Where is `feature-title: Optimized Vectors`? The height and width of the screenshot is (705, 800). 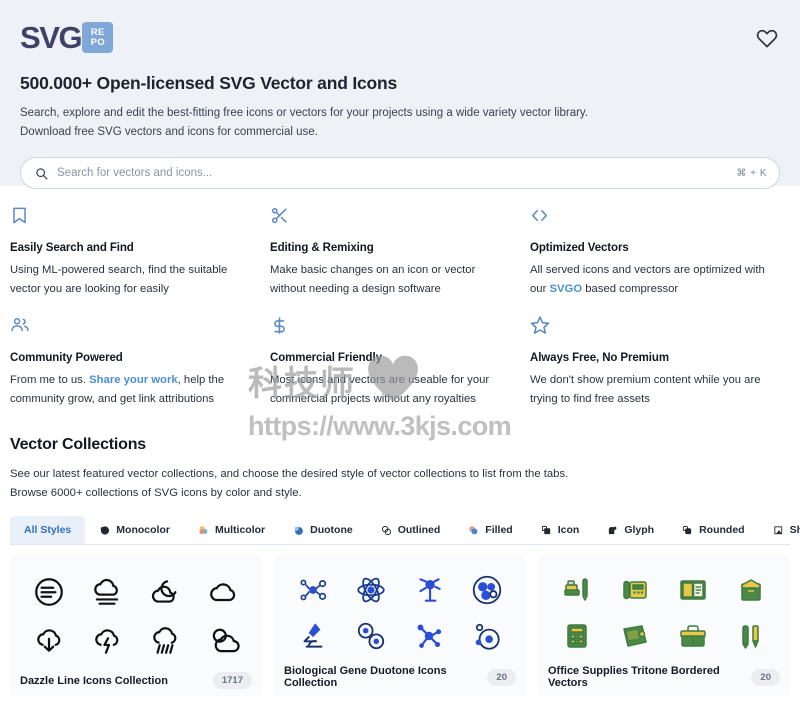
feature-title: Optimized Vectors is located at coordinates (579, 248).